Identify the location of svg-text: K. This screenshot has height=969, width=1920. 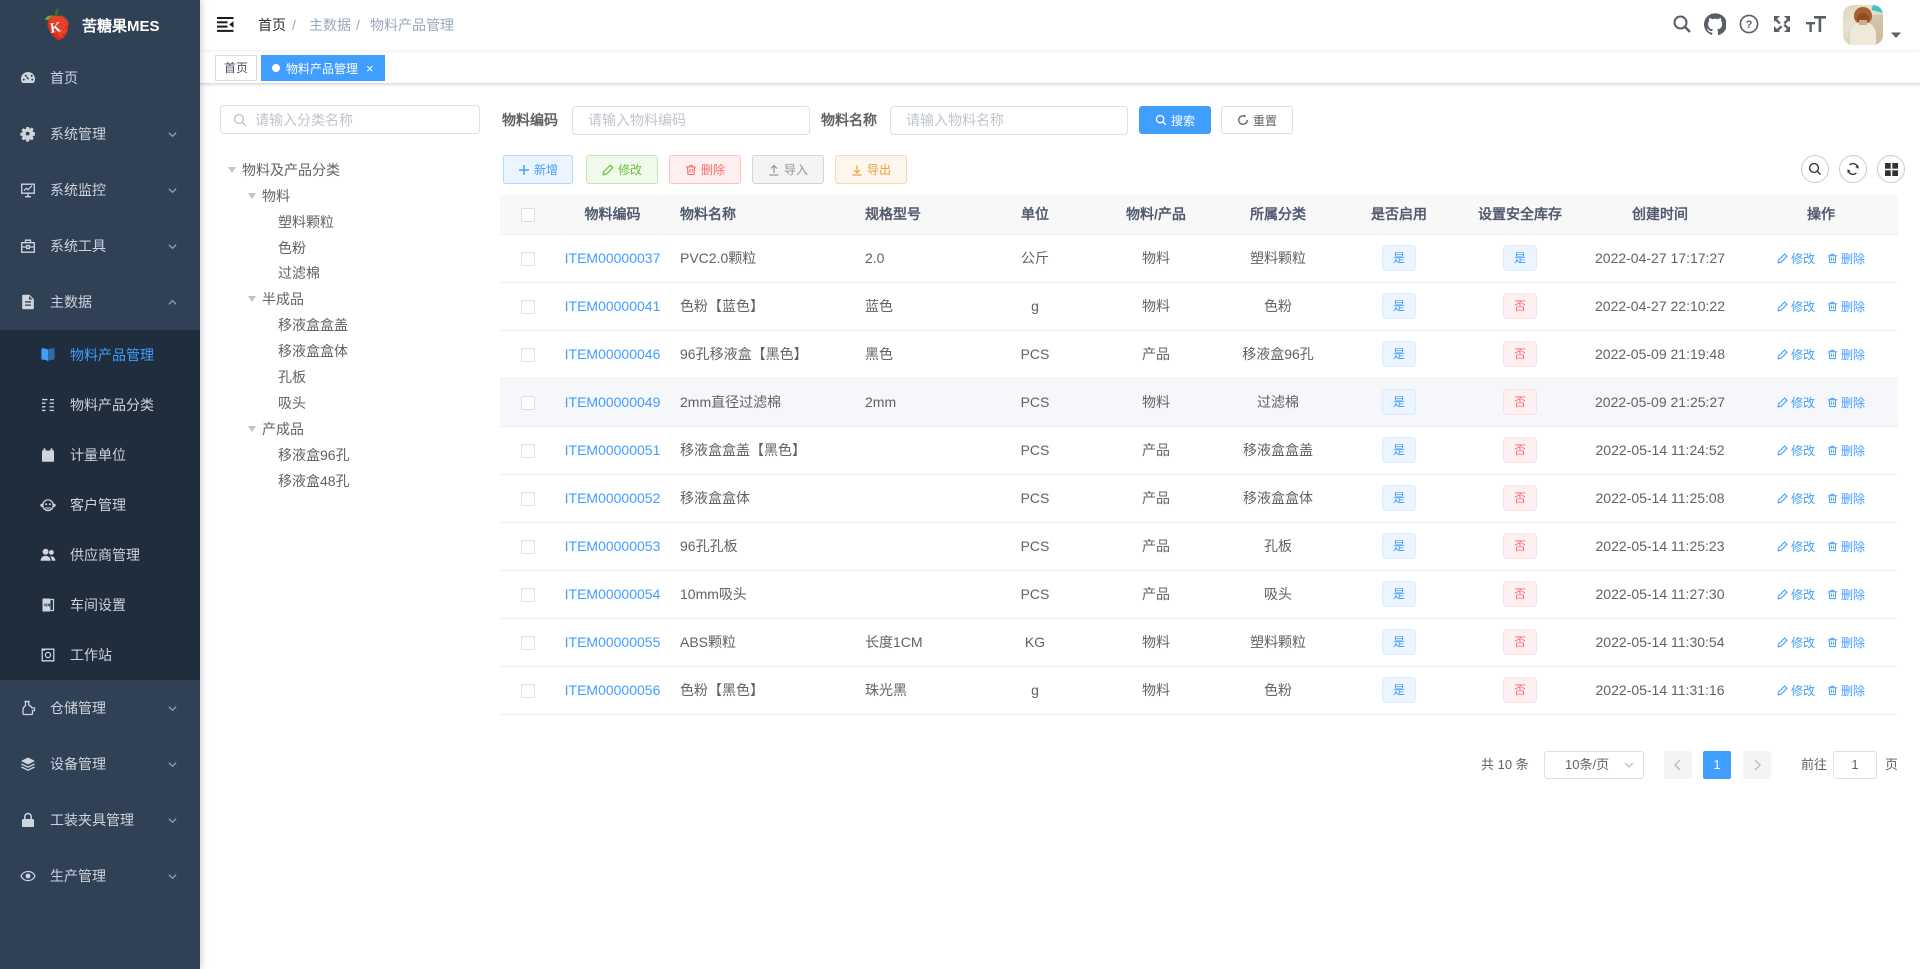
(55, 28).